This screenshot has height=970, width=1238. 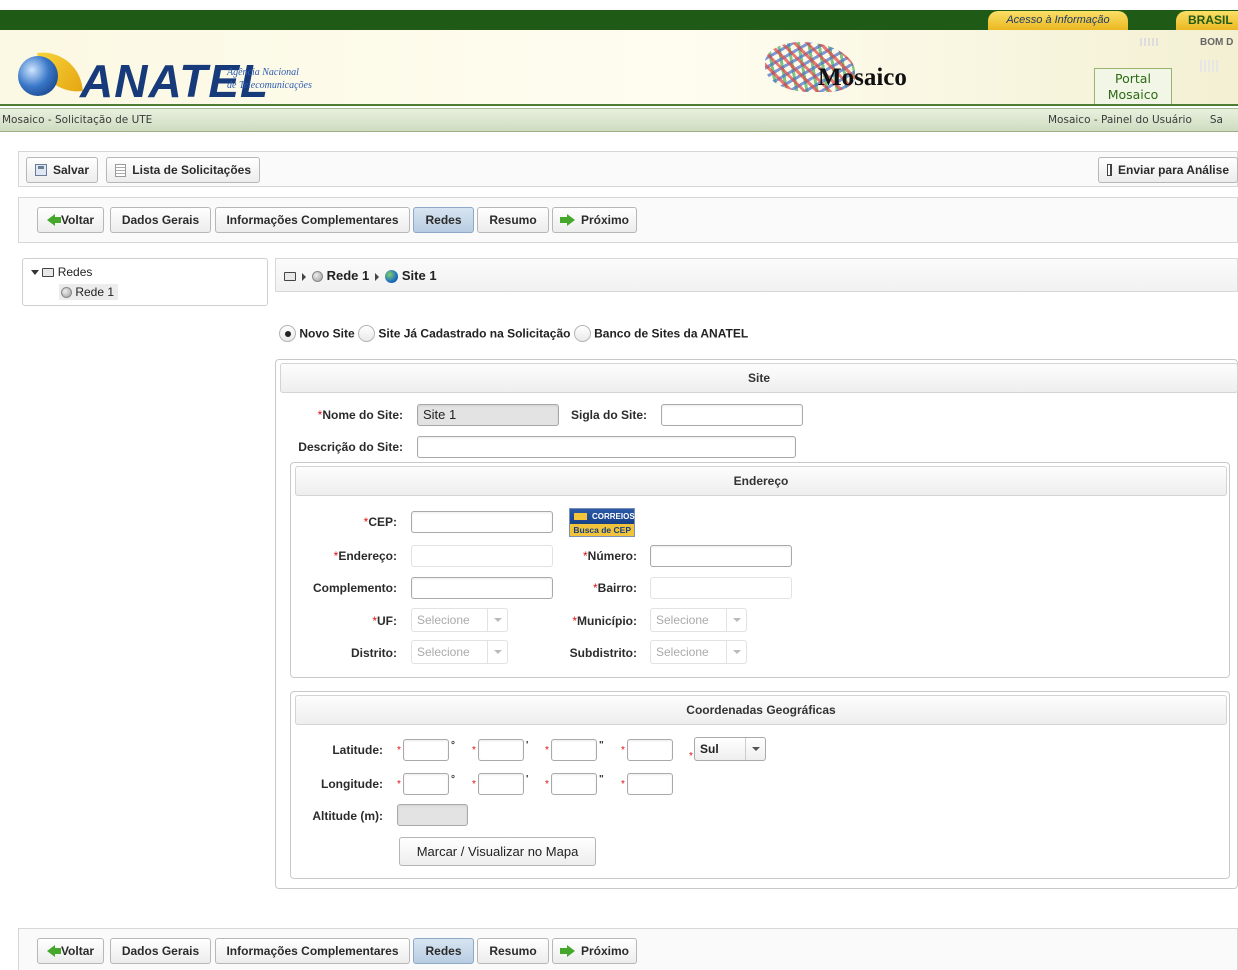 What do you see at coordinates (382, 522) in the screenshot?
I see `cep-label-text: CEP:` at bounding box center [382, 522].